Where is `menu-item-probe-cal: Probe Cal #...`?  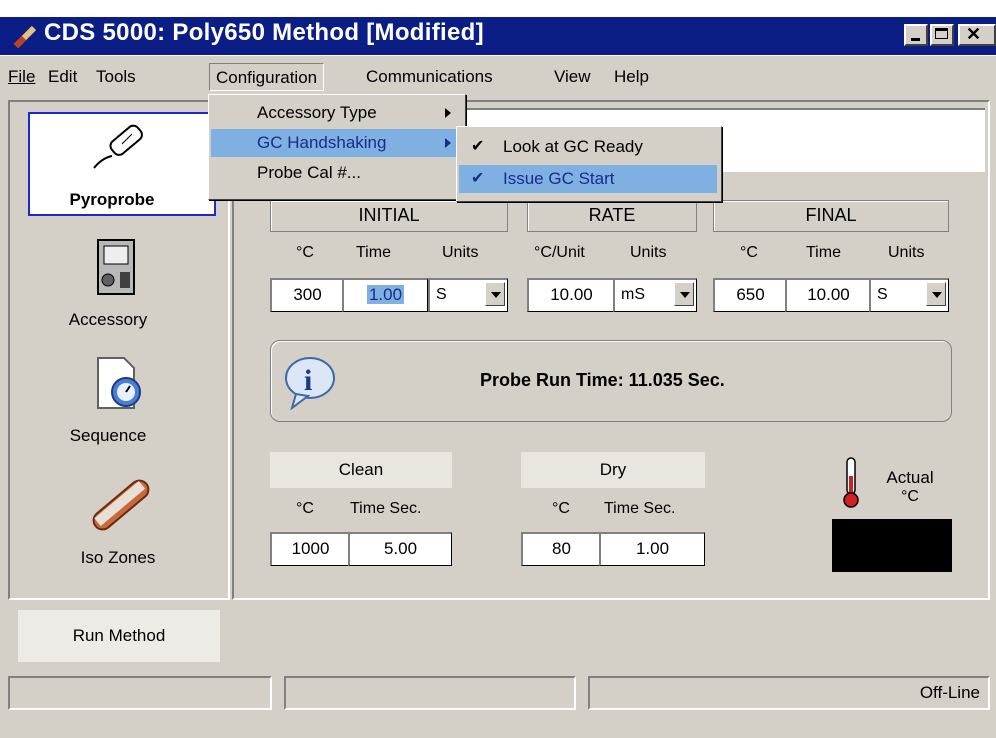
menu-item-probe-cal: Probe Cal #... is located at coordinates (336, 173).